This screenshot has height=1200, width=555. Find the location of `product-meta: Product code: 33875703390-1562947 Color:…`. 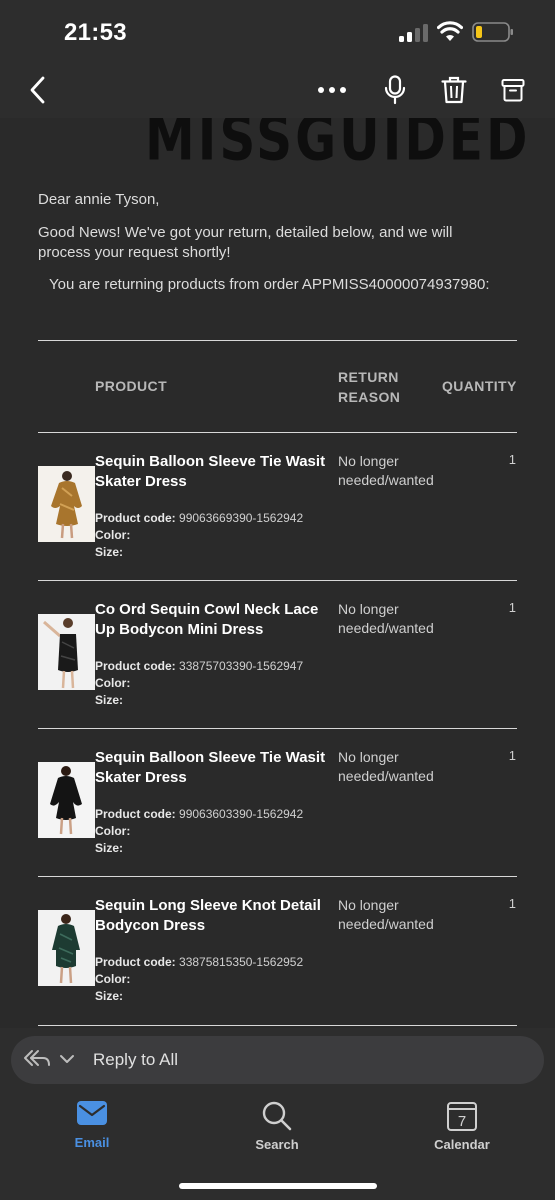

product-meta: Product code: 33875703390-1562947 Color:… is located at coordinates (199, 683).